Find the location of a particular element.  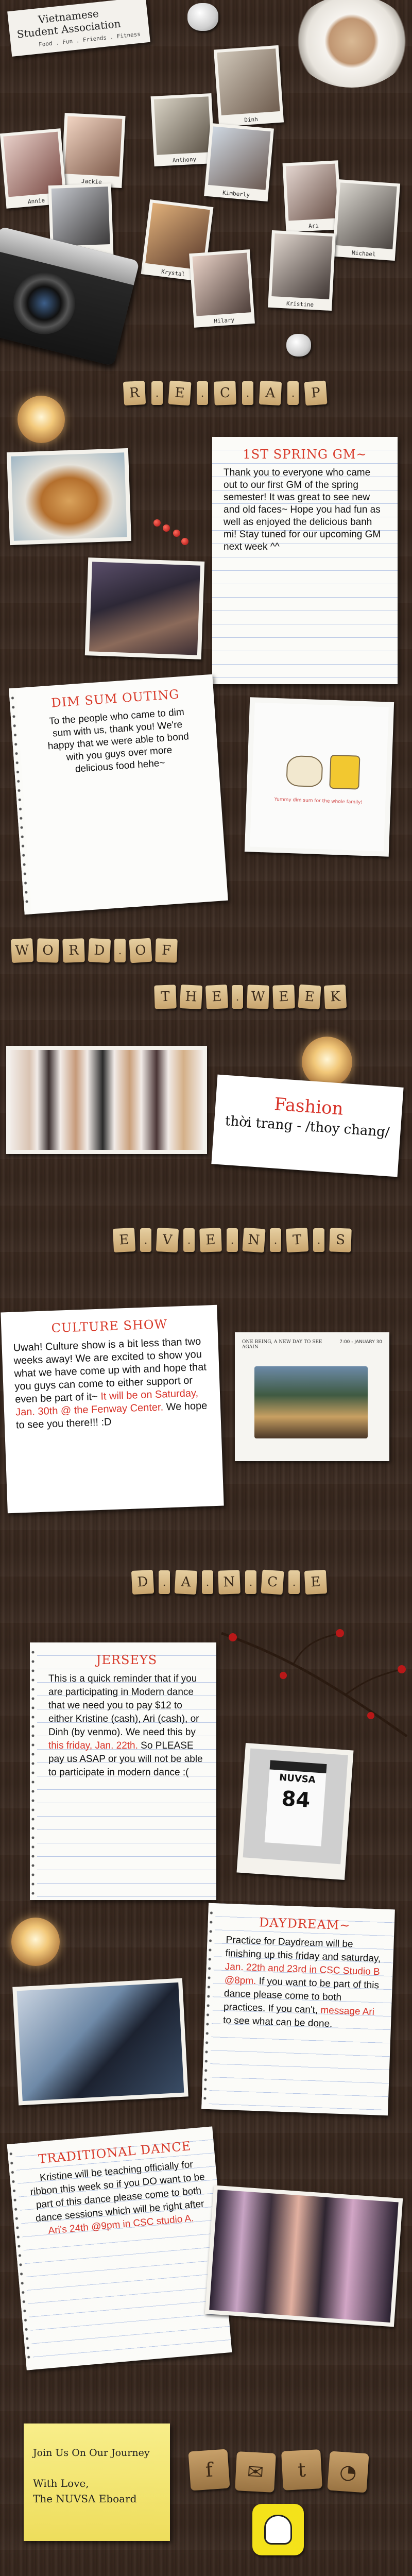

rss-icon: ◔ is located at coordinates (348, 2472).